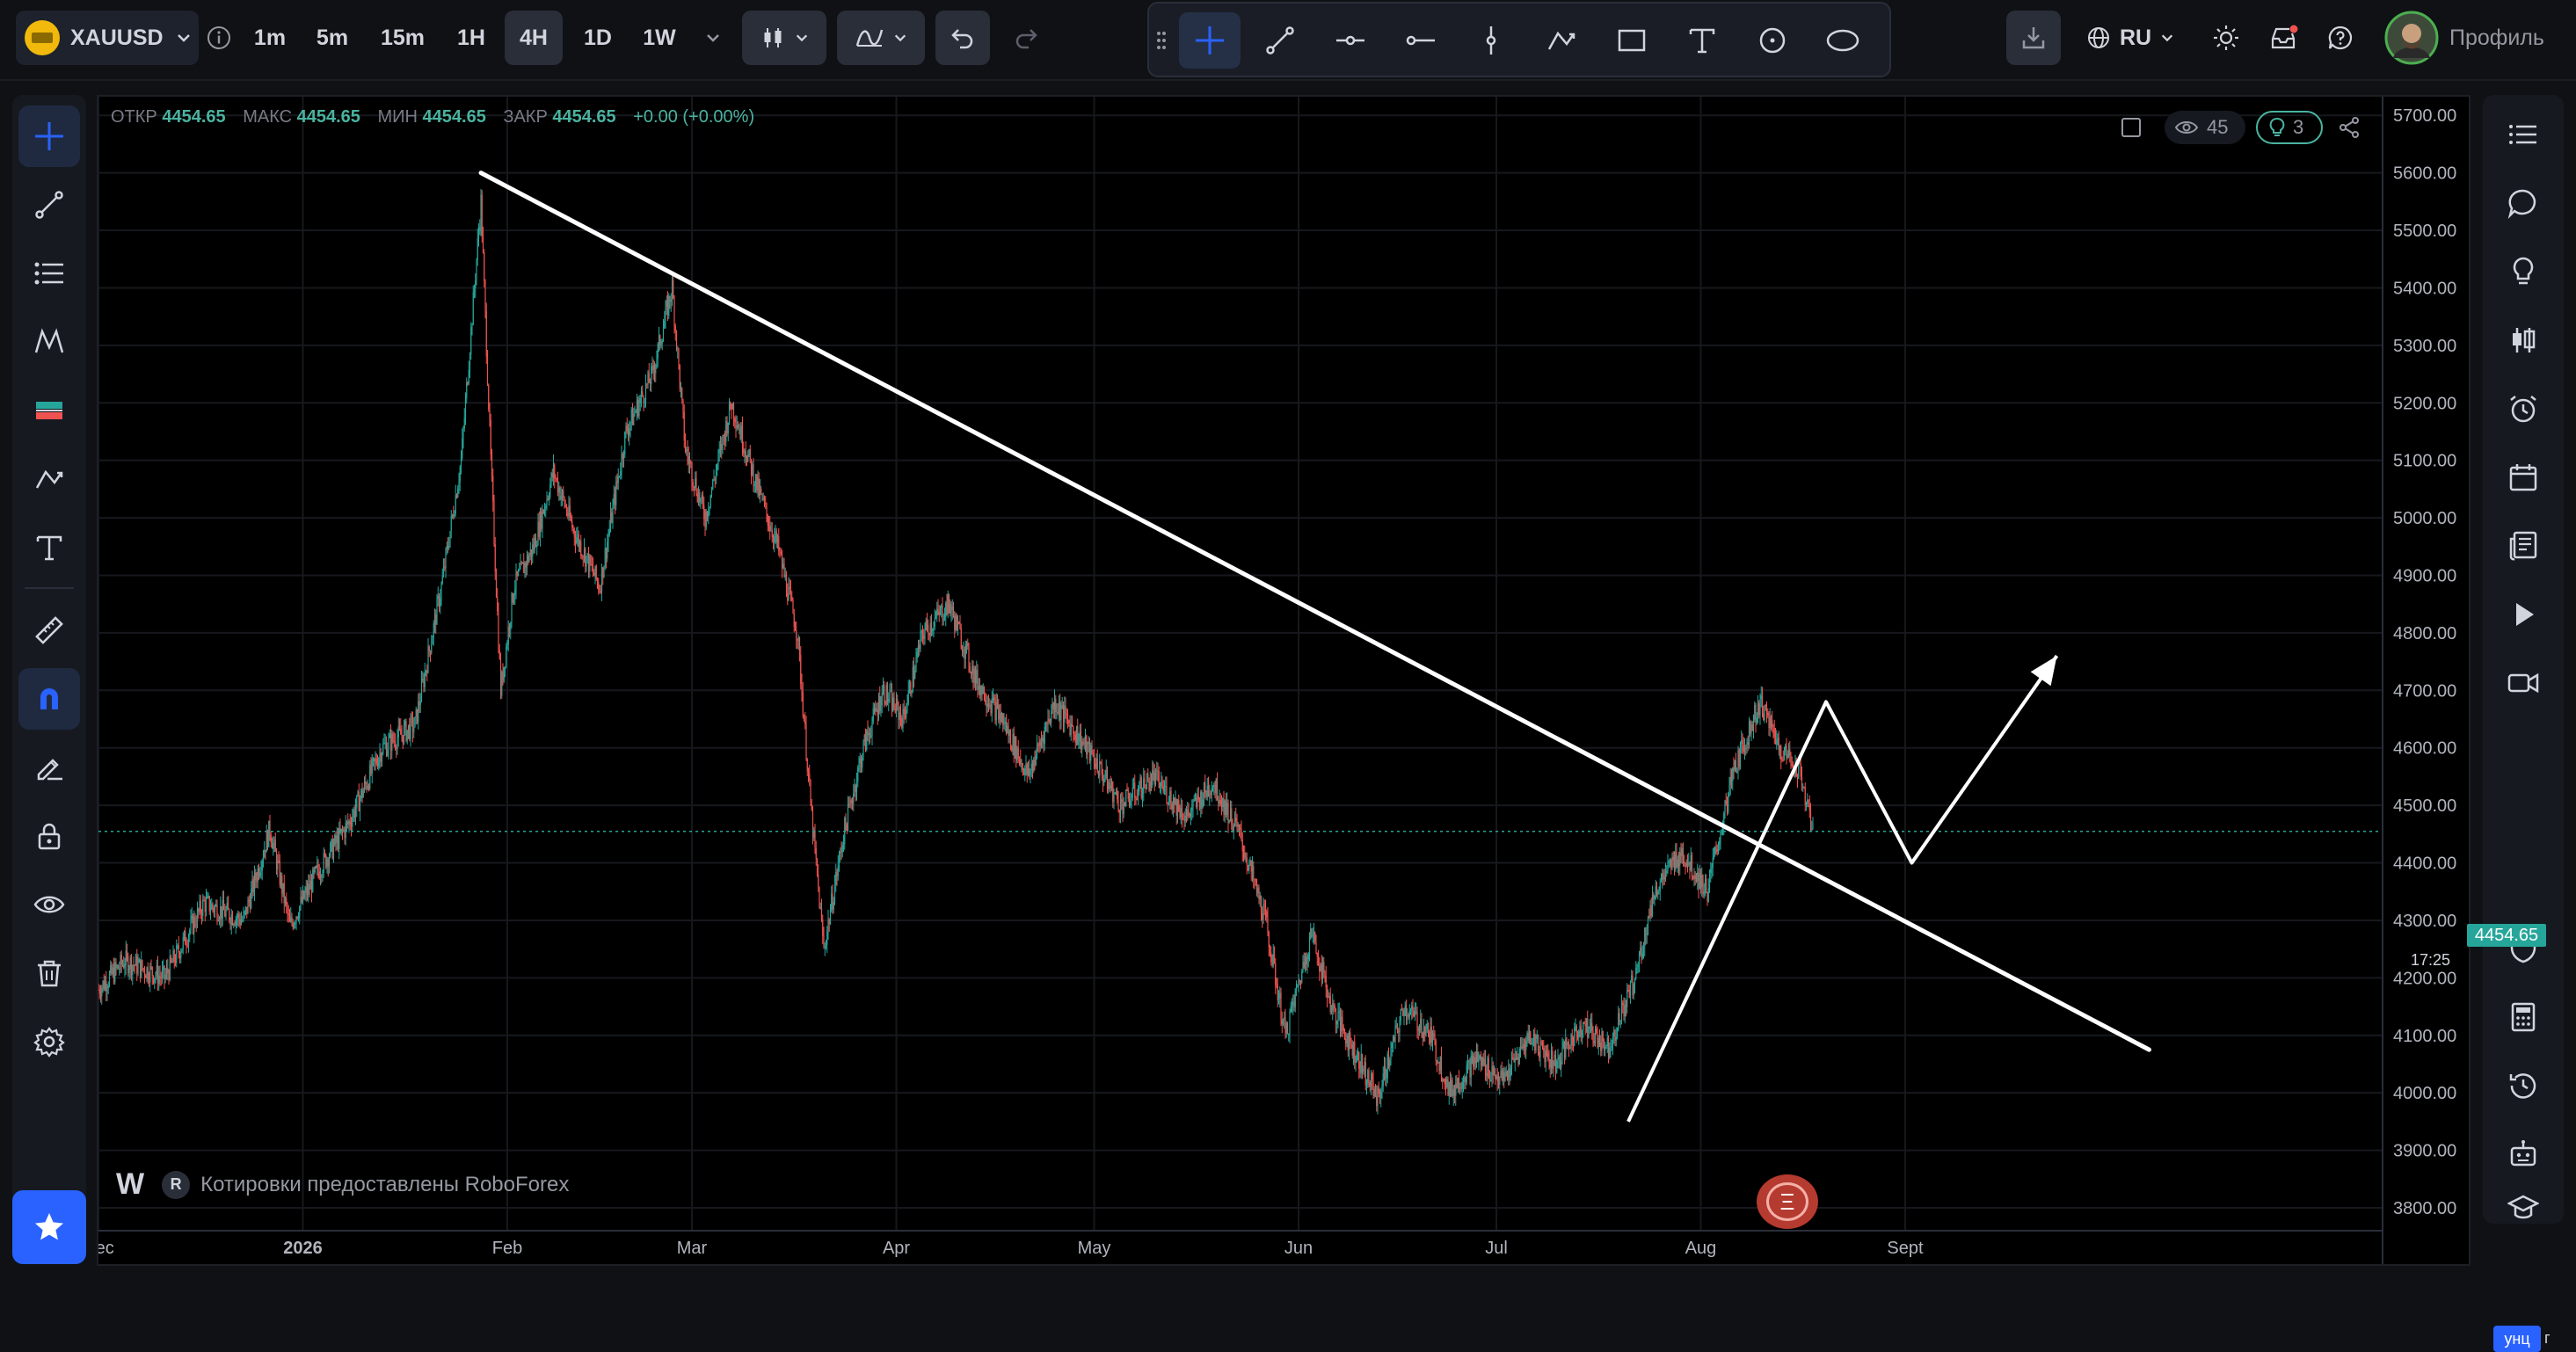 The height and width of the screenshot is (1352, 2576). Describe the element at coordinates (2033, 38) in the screenshot. I see `download-button` at that location.